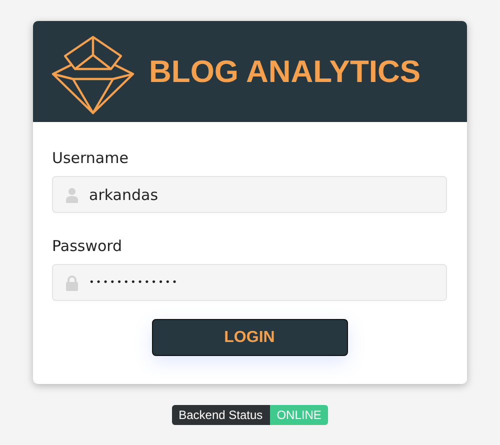 This screenshot has height=445, width=500. Describe the element at coordinates (221, 415) in the screenshot. I see `status-label: Backend Status` at that location.